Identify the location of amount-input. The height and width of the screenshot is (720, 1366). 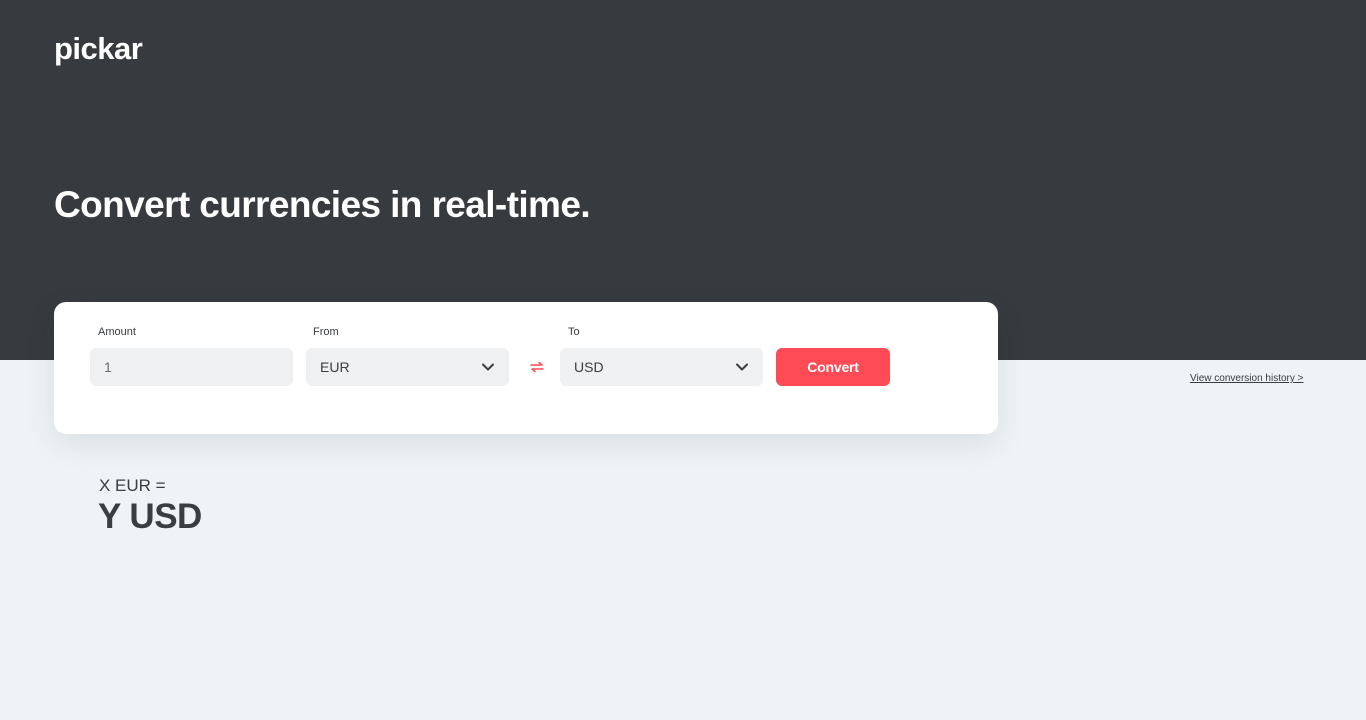
(191, 367).